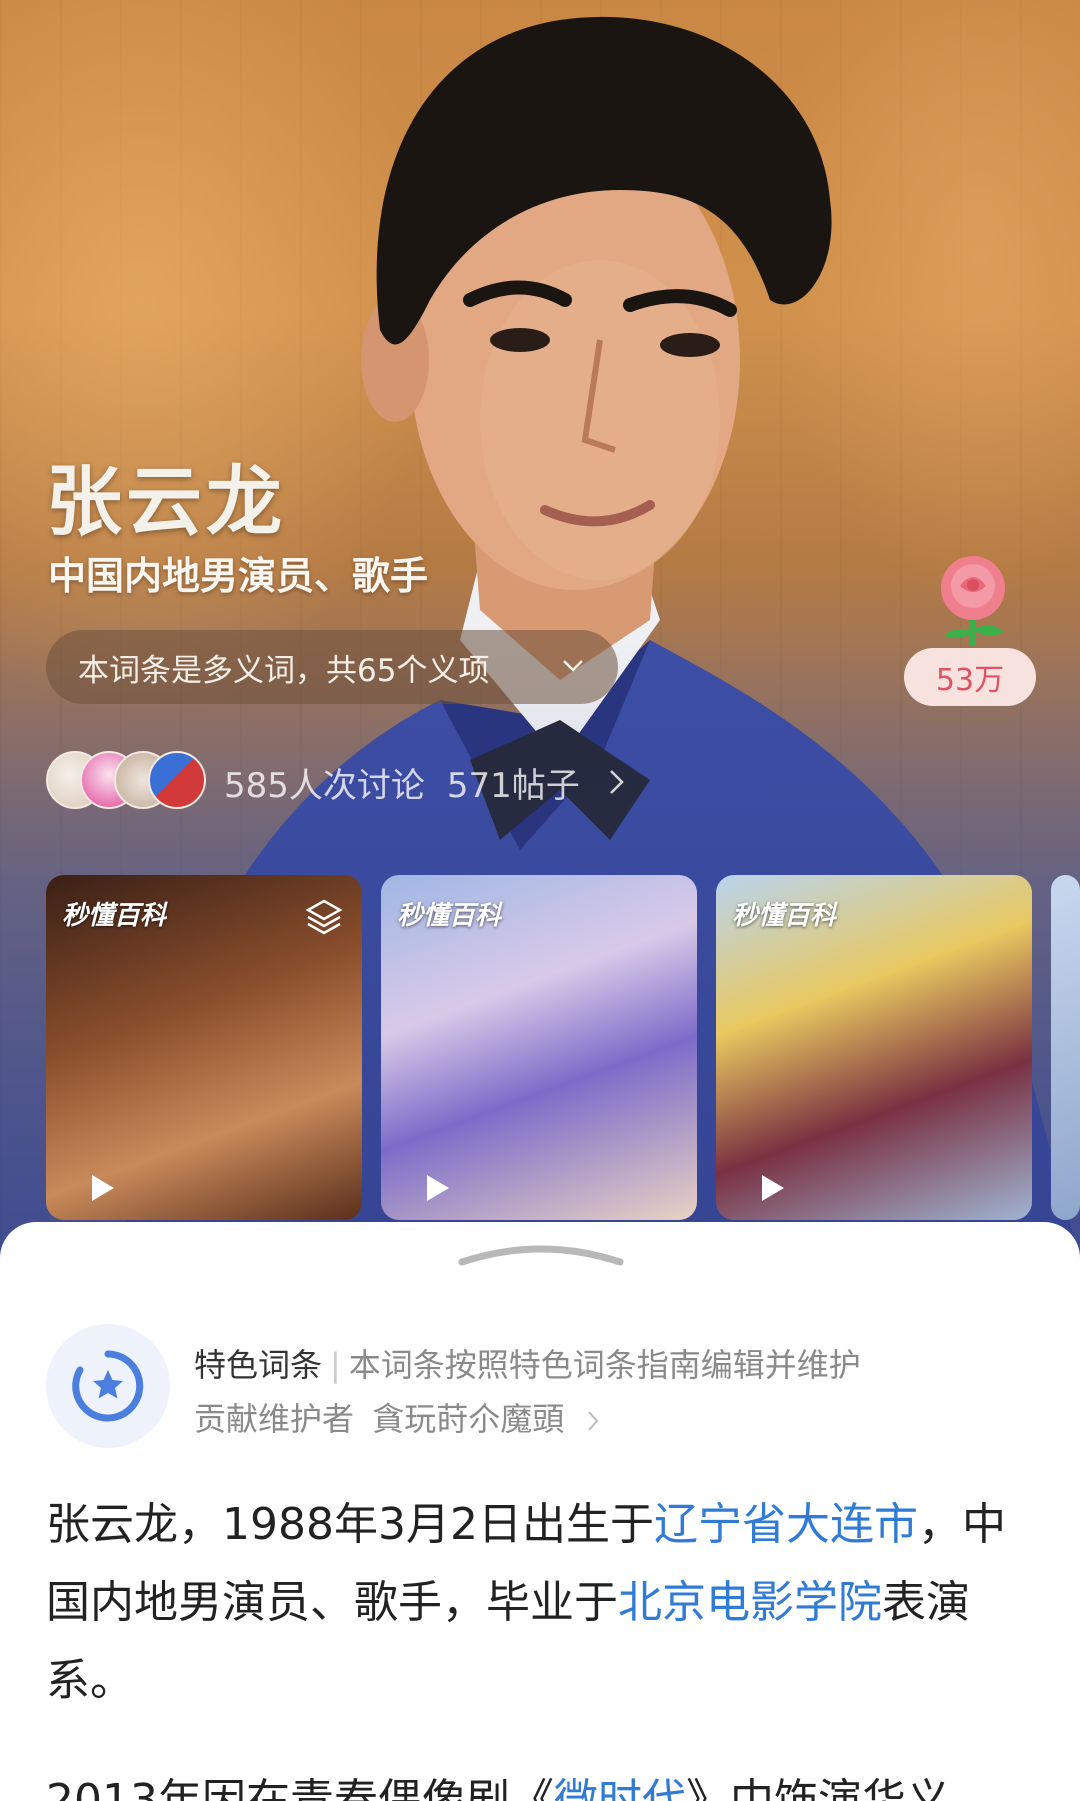  I want to click on star-badge-icon, so click(108, 1386).